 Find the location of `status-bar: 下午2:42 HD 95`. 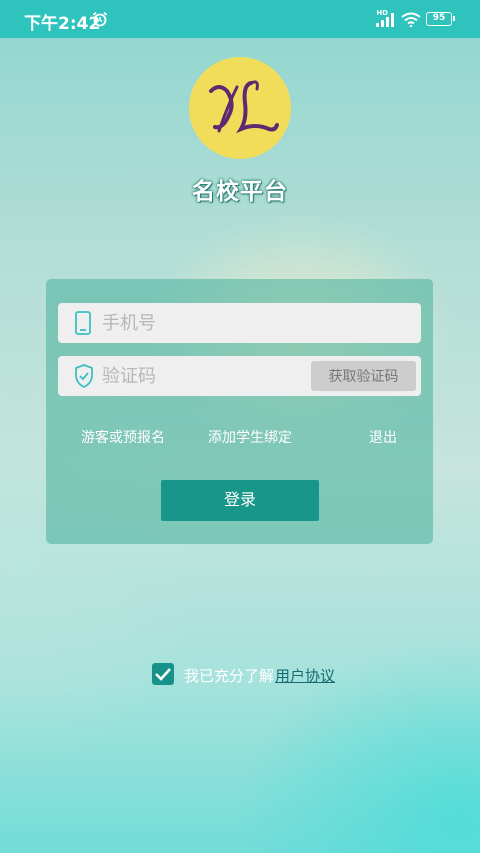

status-bar: 下午2:42 HD 95 is located at coordinates (240, 19).